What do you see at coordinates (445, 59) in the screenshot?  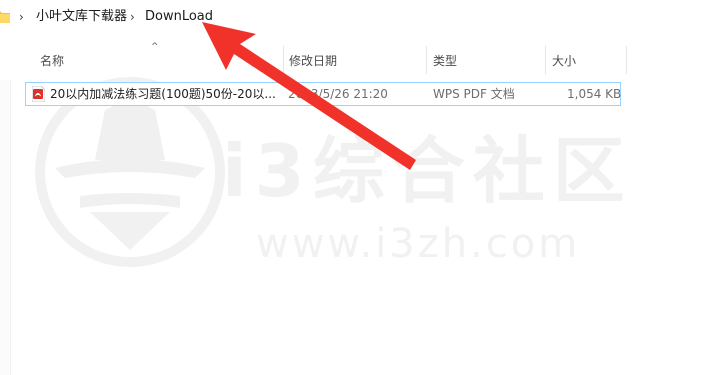 I see `column-type: 类型` at bounding box center [445, 59].